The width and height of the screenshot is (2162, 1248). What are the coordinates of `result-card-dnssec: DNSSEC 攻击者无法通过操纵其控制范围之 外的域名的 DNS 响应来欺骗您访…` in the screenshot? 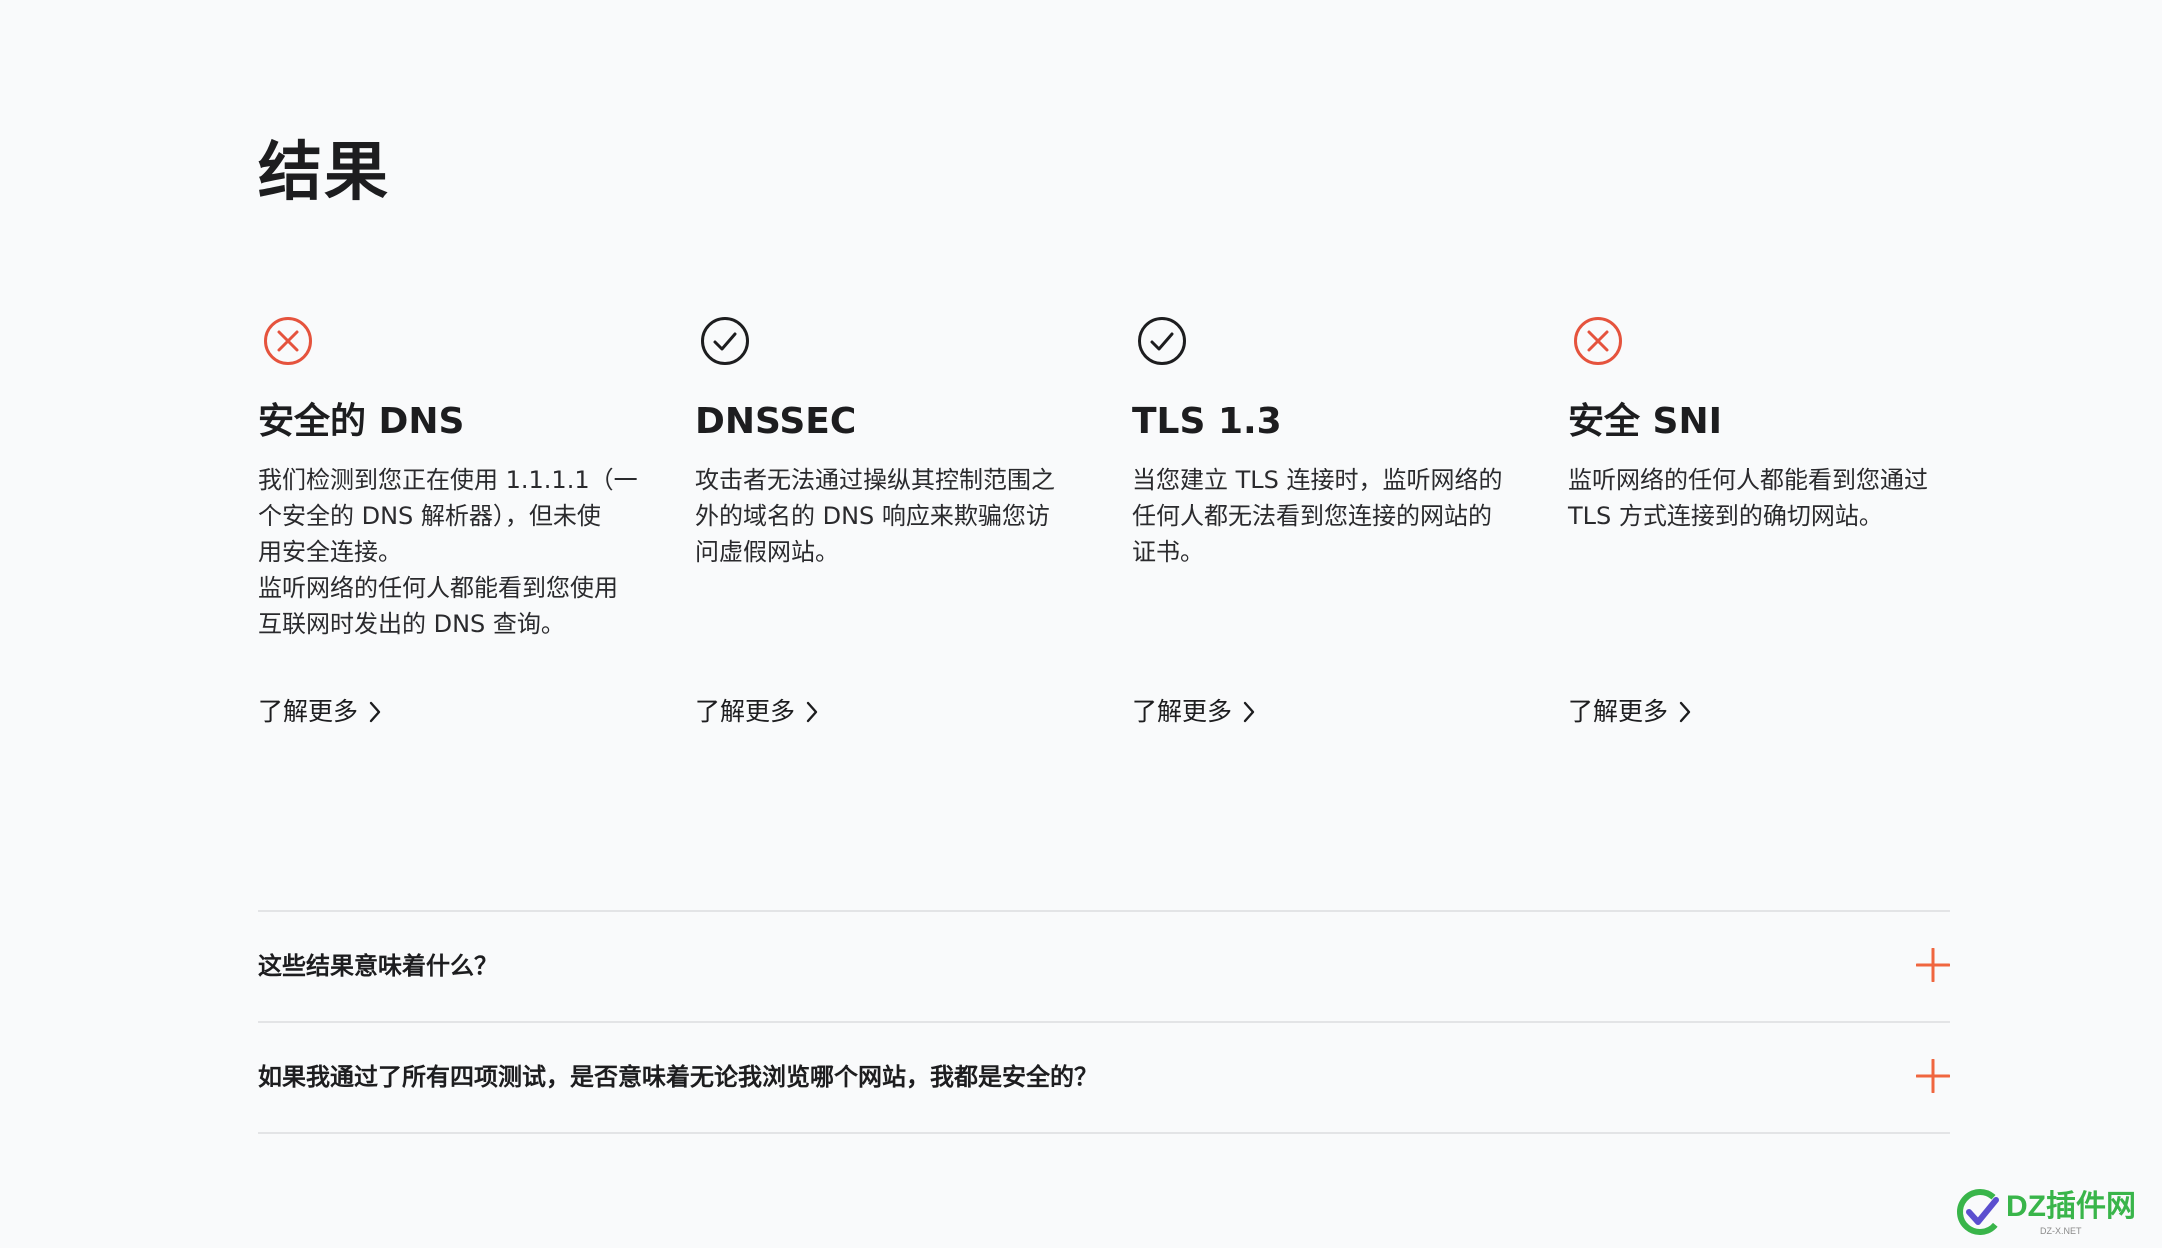 It's located at (890, 527).